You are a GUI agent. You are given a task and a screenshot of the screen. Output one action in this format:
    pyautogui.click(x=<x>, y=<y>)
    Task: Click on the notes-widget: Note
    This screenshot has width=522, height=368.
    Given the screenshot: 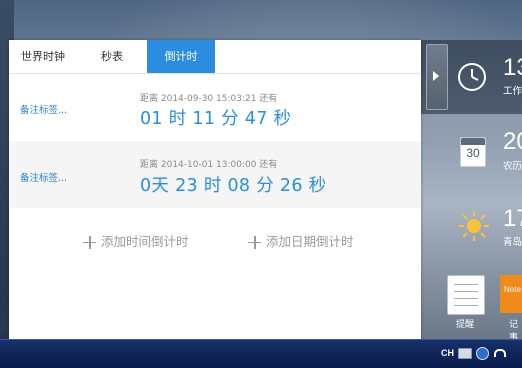 What is the action you would take?
    pyautogui.click(x=511, y=294)
    